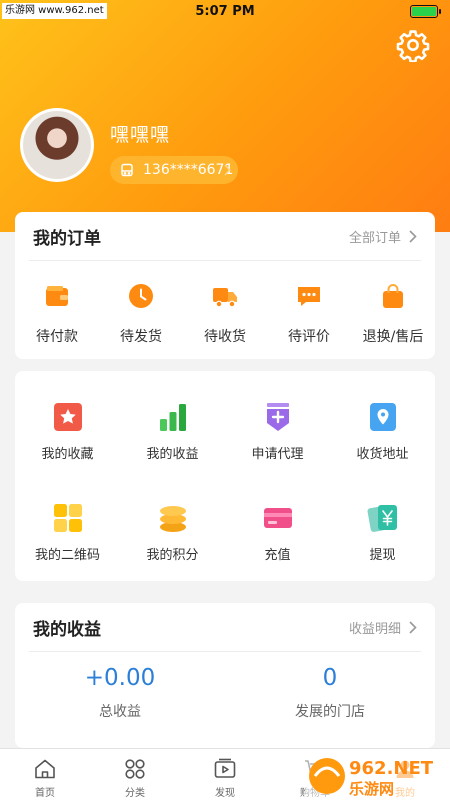  What do you see at coordinates (141, 296) in the screenshot?
I see `clock-icon` at bounding box center [141, 296].